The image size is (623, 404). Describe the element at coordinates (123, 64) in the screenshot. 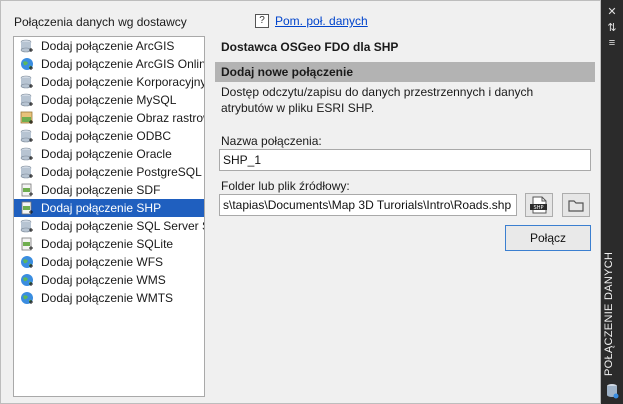

I see `provider-item-label: Dodaj połączenie ArcGIS Online` at that location.